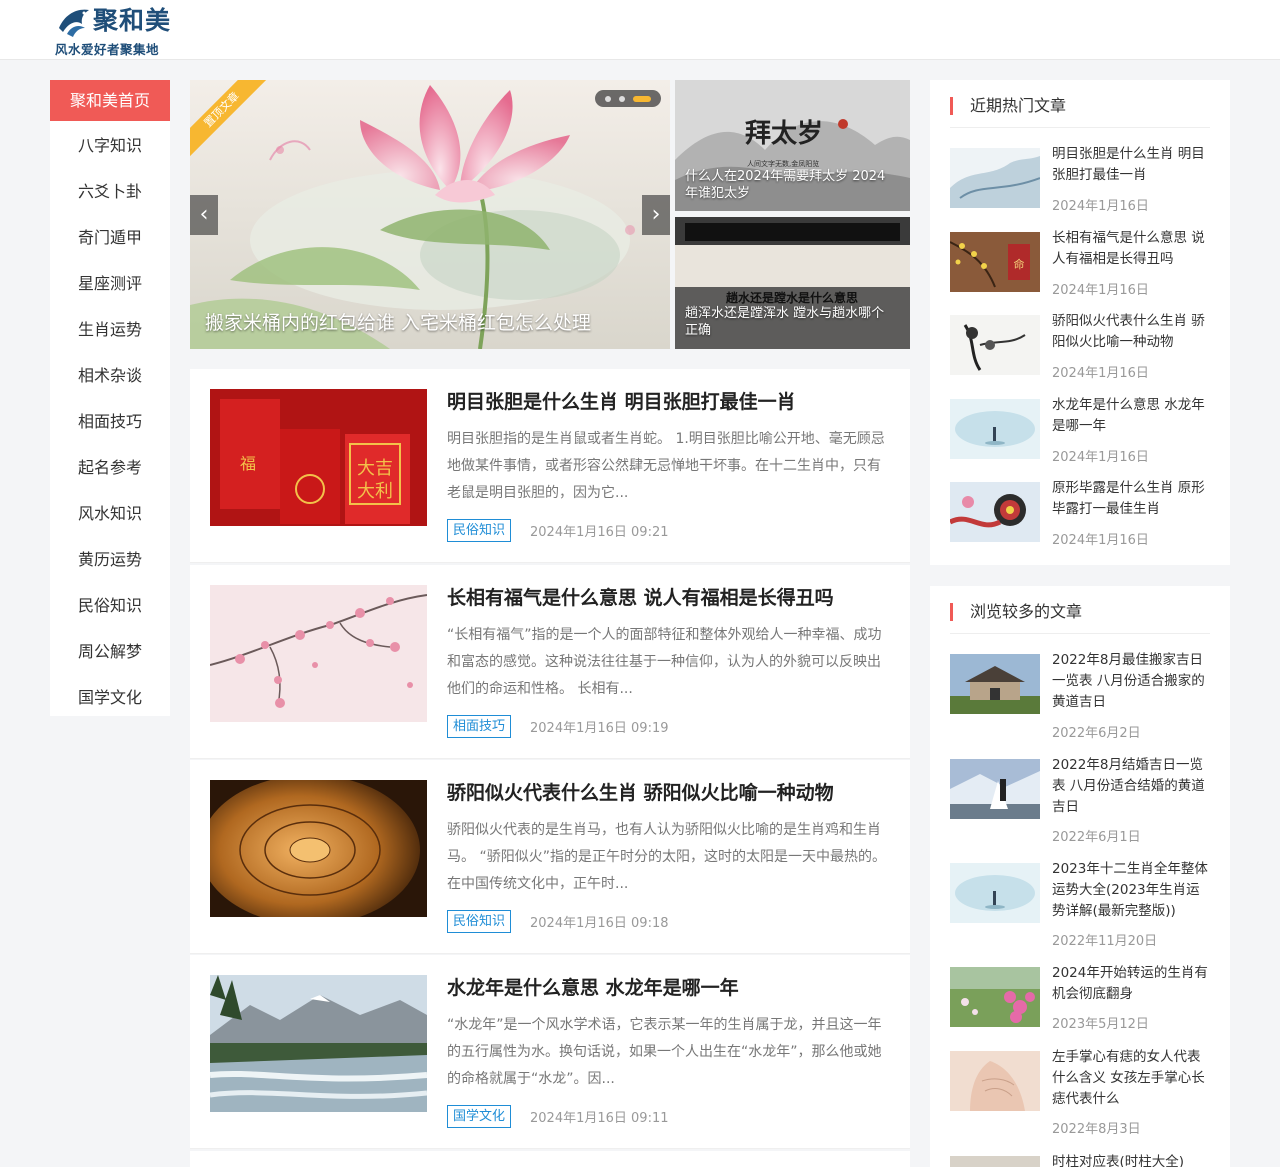  Describe the element at coordinates (110, 606) in the screenshot. I see `nav-item-minsu: 民俗知识` at that location.